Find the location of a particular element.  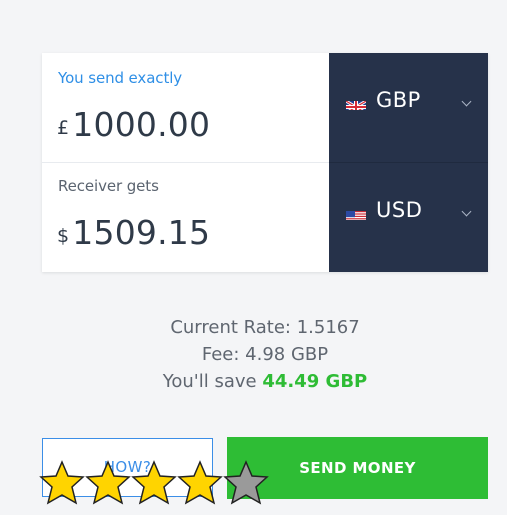

receive-amount: $1509.15 is located at coordinates (133, 232).